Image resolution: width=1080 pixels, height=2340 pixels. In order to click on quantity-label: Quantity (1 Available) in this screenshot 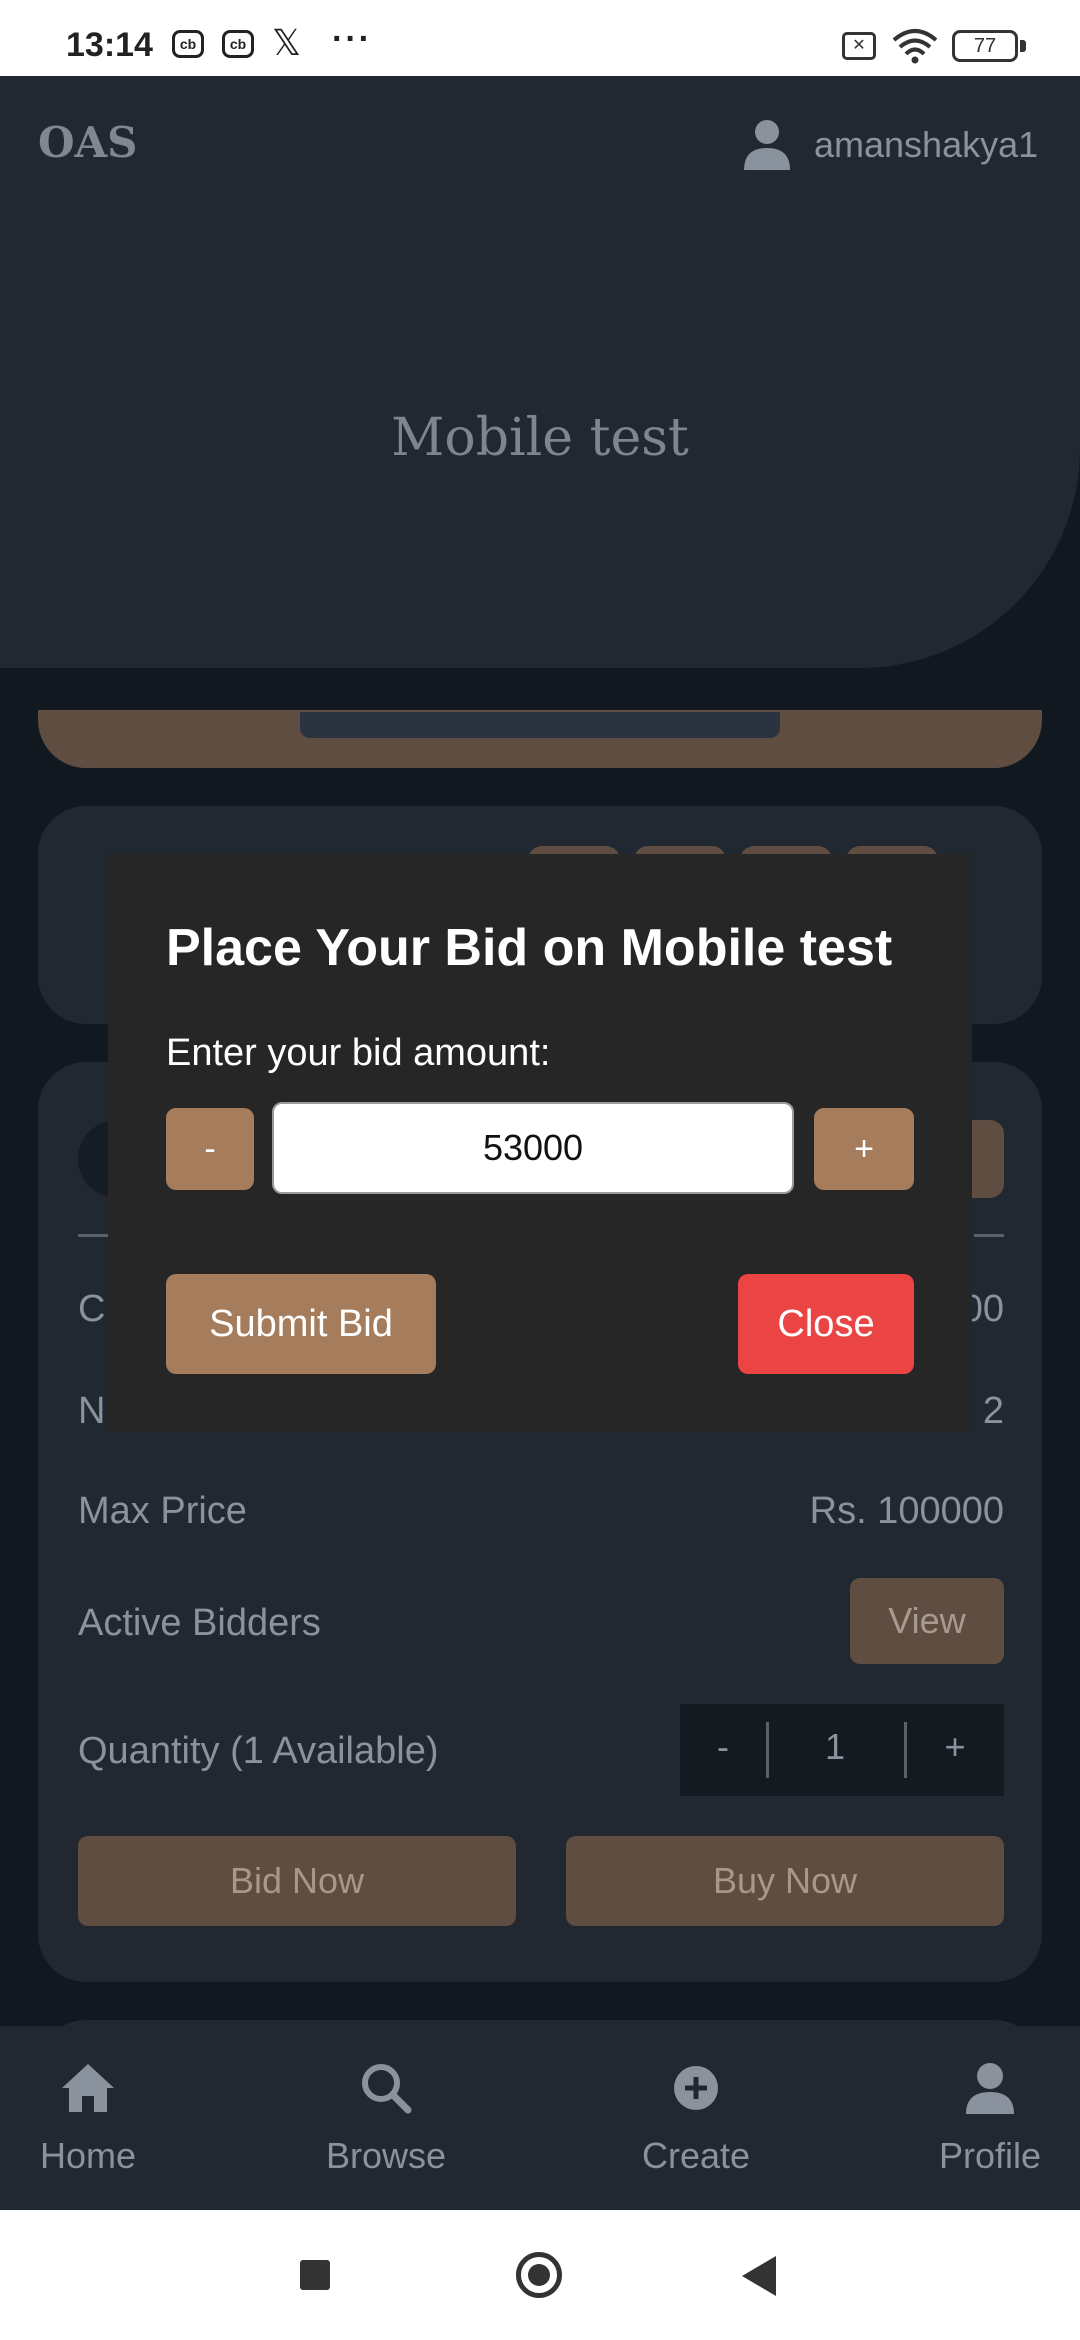, I will do `click(258, 1751)`.